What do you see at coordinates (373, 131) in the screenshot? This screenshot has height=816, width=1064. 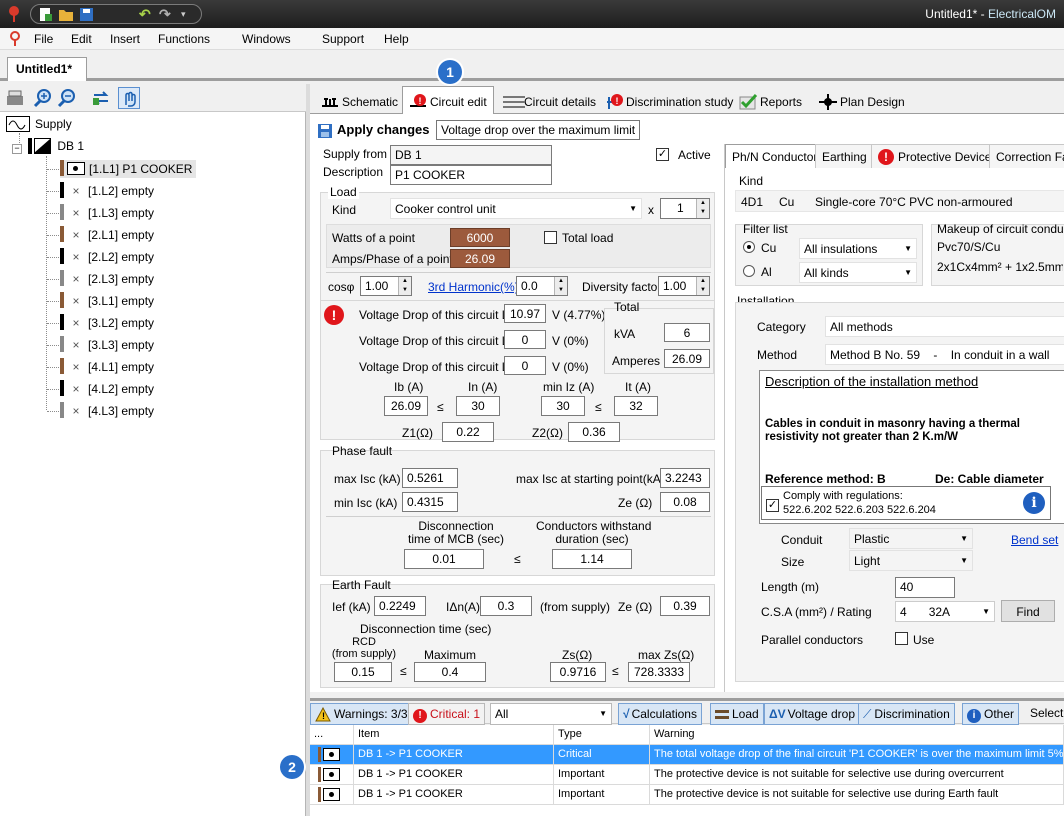 I see `apply-changes-button: Apply changes` at bounding box center [373, 131].